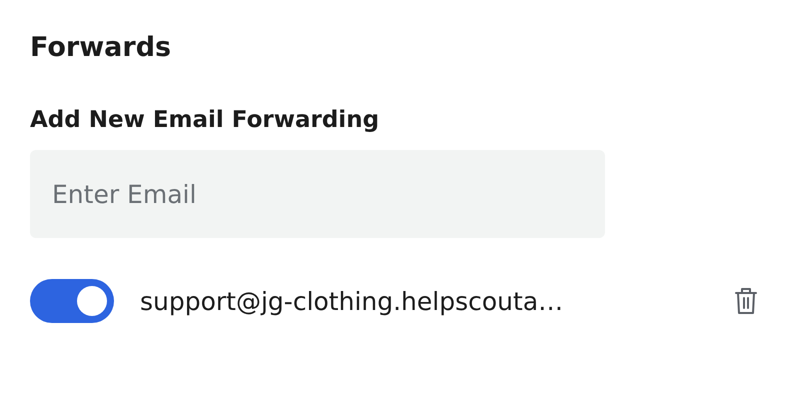  What do you see at coordinates (205, 120) in the screenshot?
I see `field-label: Add New Email Forwarding` at bounding box center [205, 120].